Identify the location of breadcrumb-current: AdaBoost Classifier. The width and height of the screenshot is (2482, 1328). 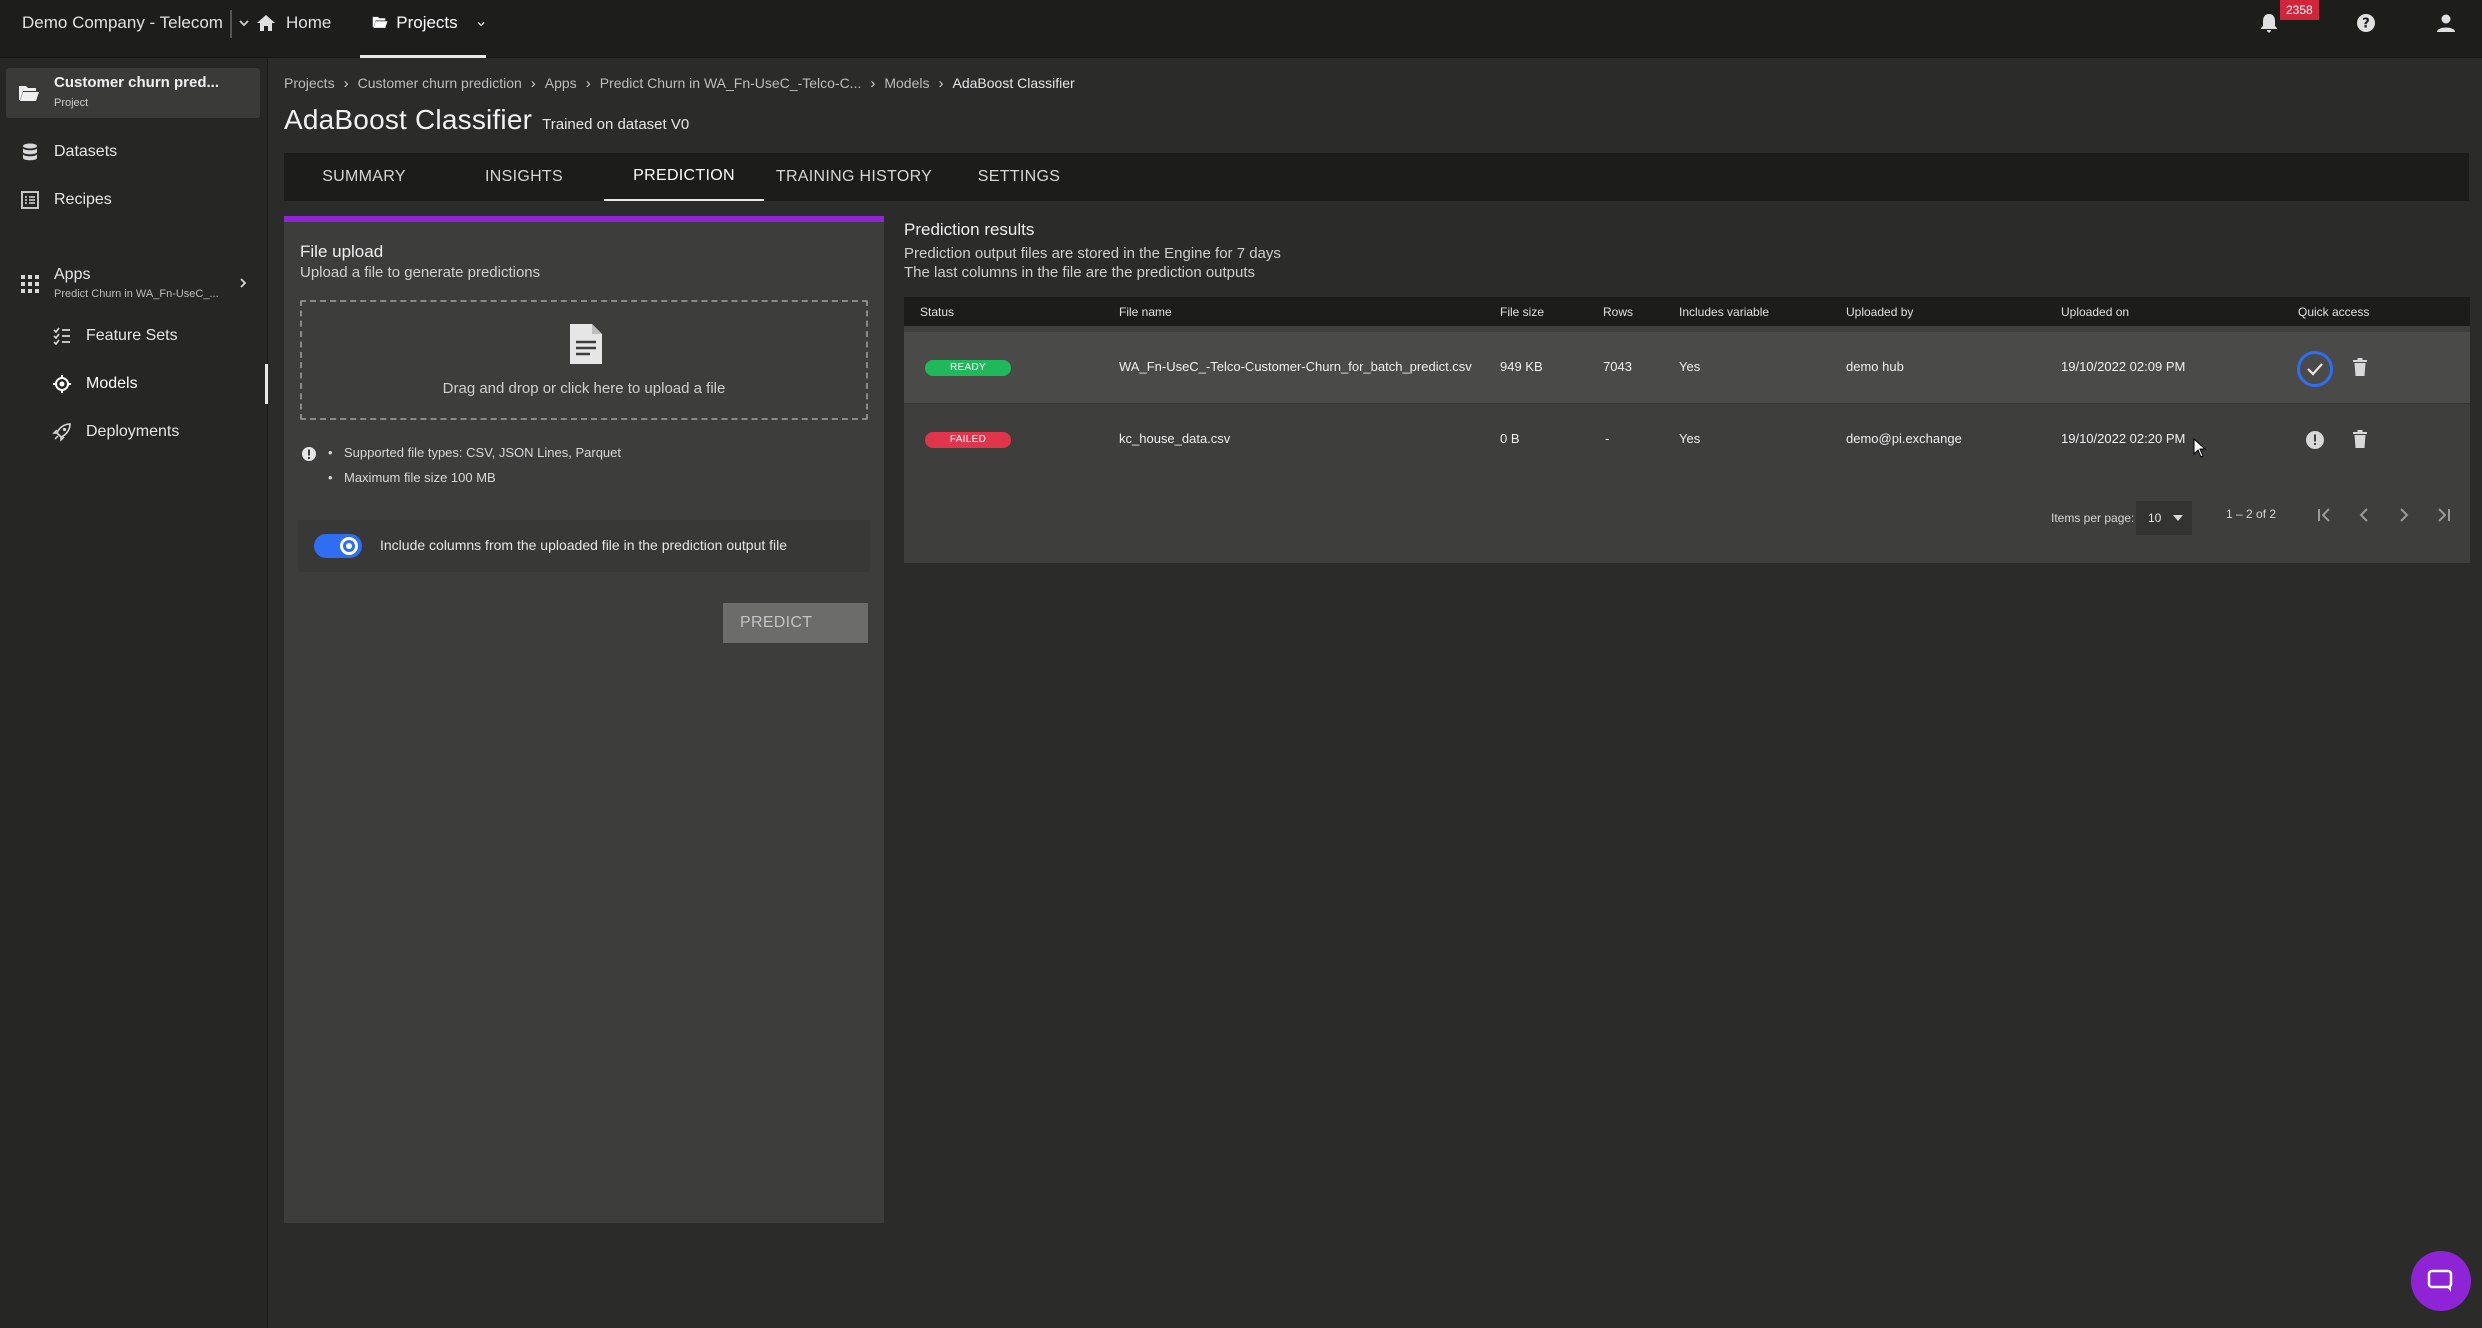
(1013, 83).